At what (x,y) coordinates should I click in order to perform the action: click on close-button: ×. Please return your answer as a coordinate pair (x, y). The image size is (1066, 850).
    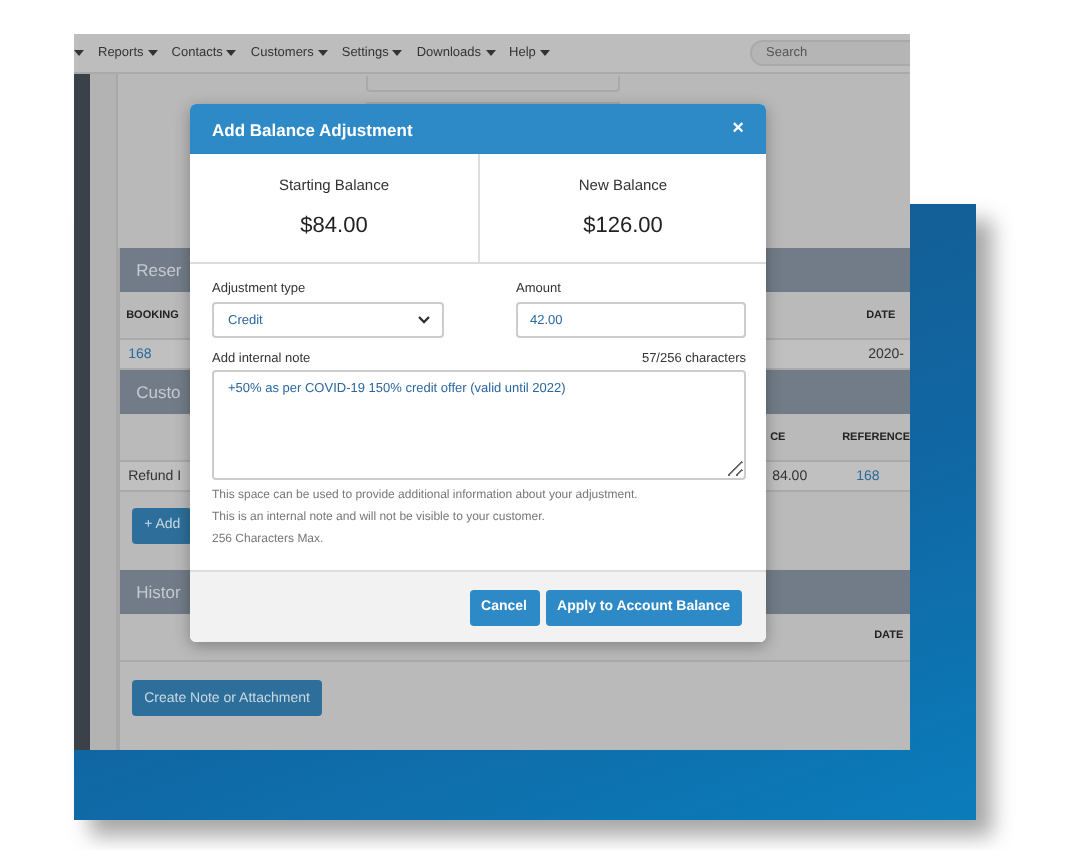
    Looking at the image, I should click on (738, 129).